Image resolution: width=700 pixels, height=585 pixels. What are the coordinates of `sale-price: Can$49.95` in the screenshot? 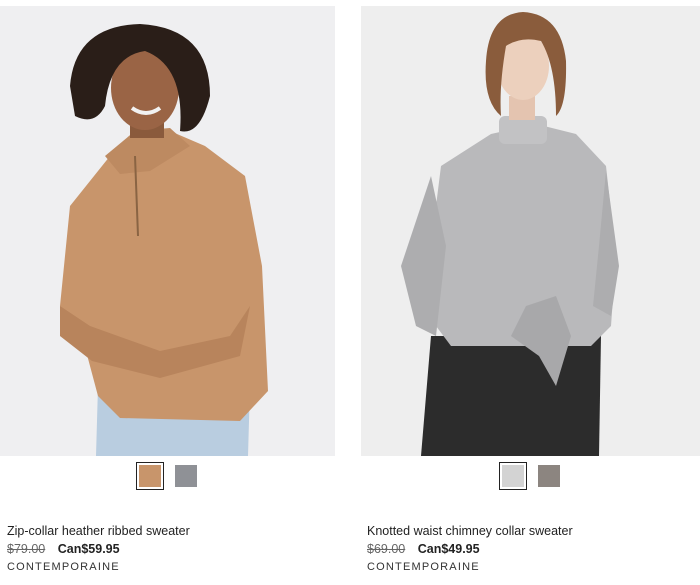 It's located at (448, 549).